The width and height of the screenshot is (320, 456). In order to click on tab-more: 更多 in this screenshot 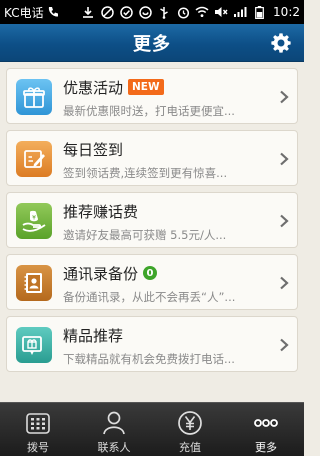, I will do `click(266, 429)`.